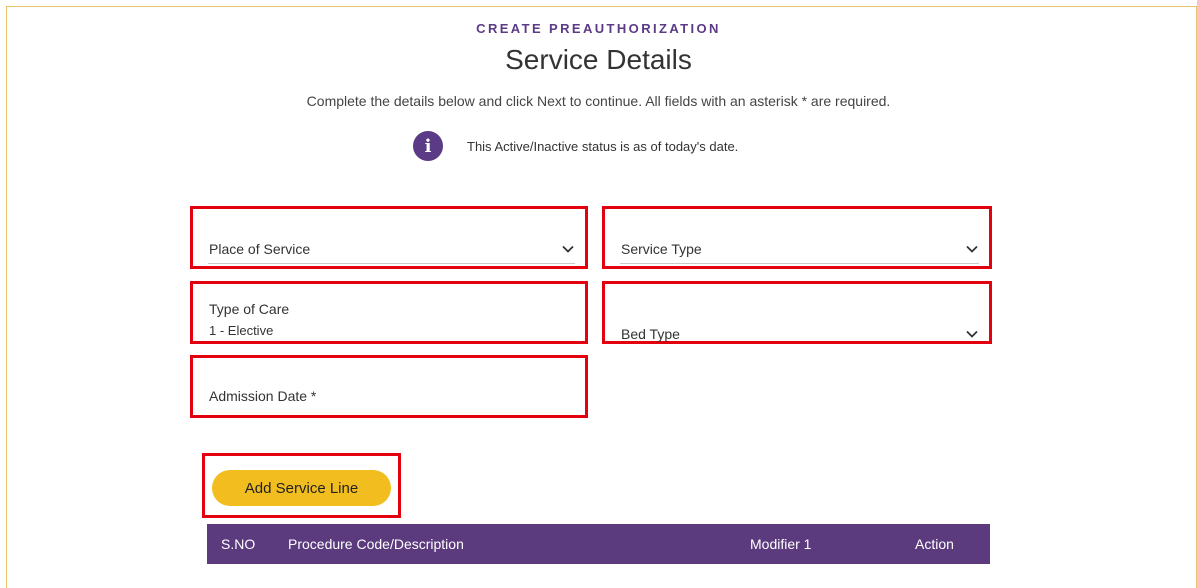  What do you see at coordinates (389, 312) in the screenshot?
I see `type-of-care-field: Type of Care 1 - Elective` at bounding box center [389, 312].